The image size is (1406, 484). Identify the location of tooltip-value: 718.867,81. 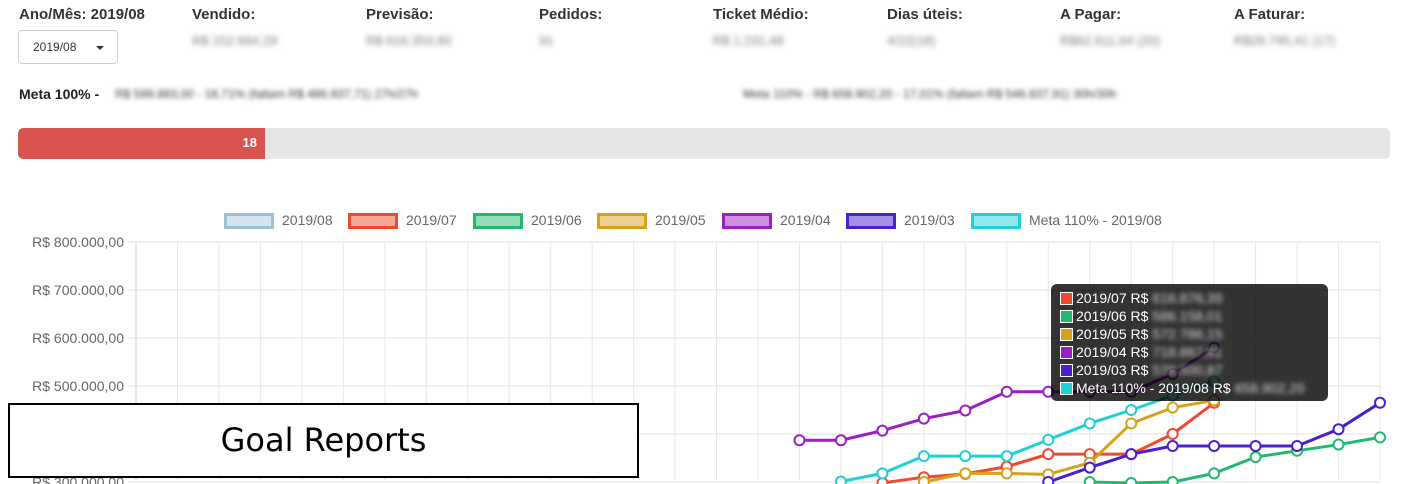
(1187, 352).